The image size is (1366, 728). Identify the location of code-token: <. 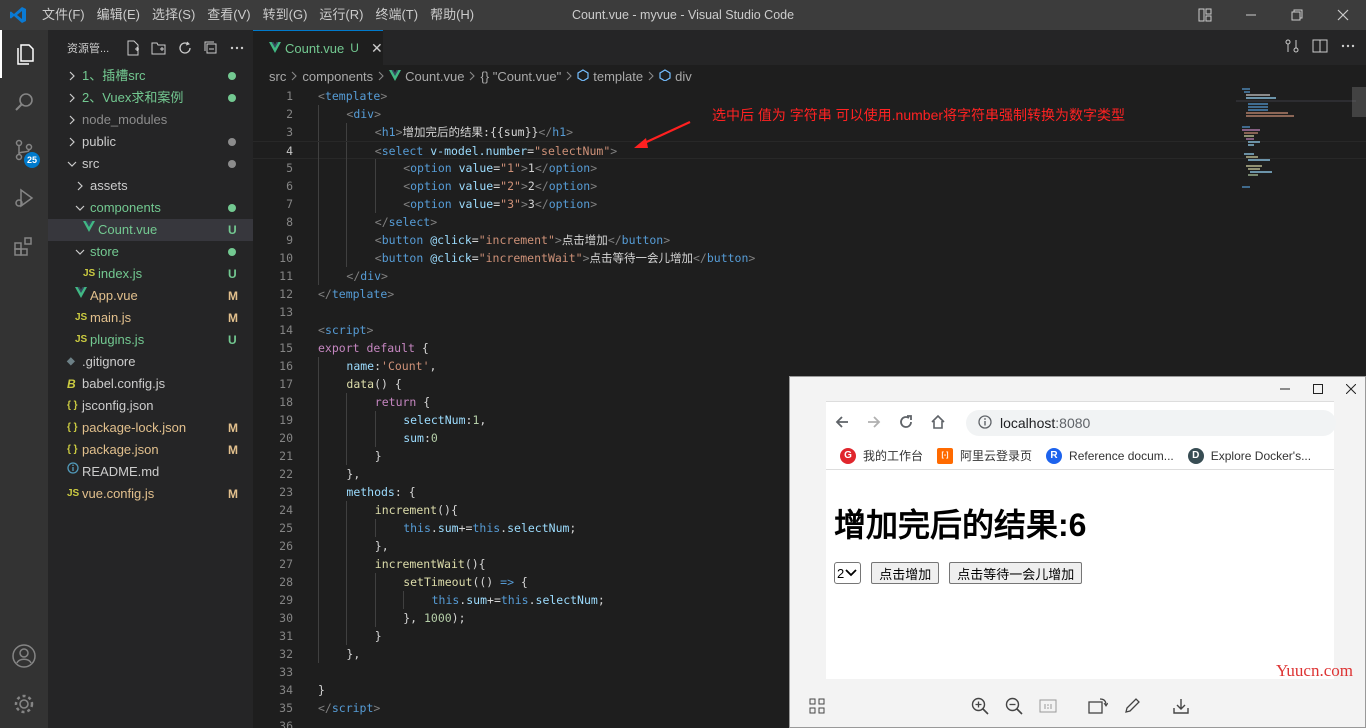
(378, 151).